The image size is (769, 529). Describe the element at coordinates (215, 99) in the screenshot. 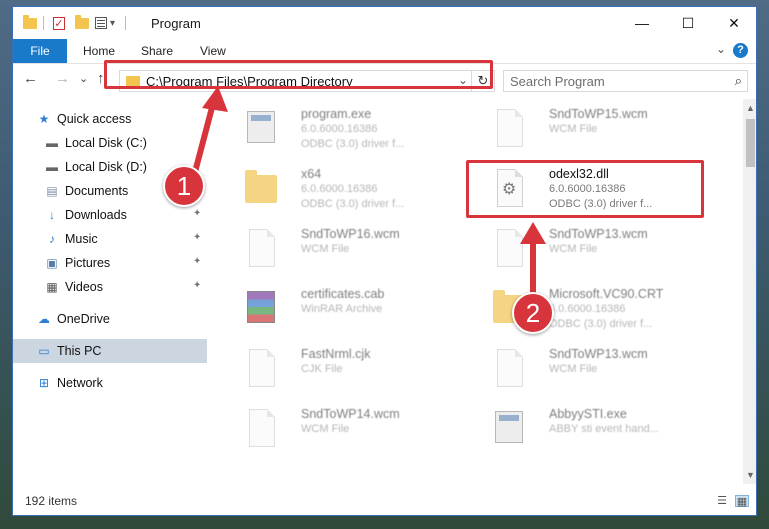

I see `arrow-1-head-icon` at that location.